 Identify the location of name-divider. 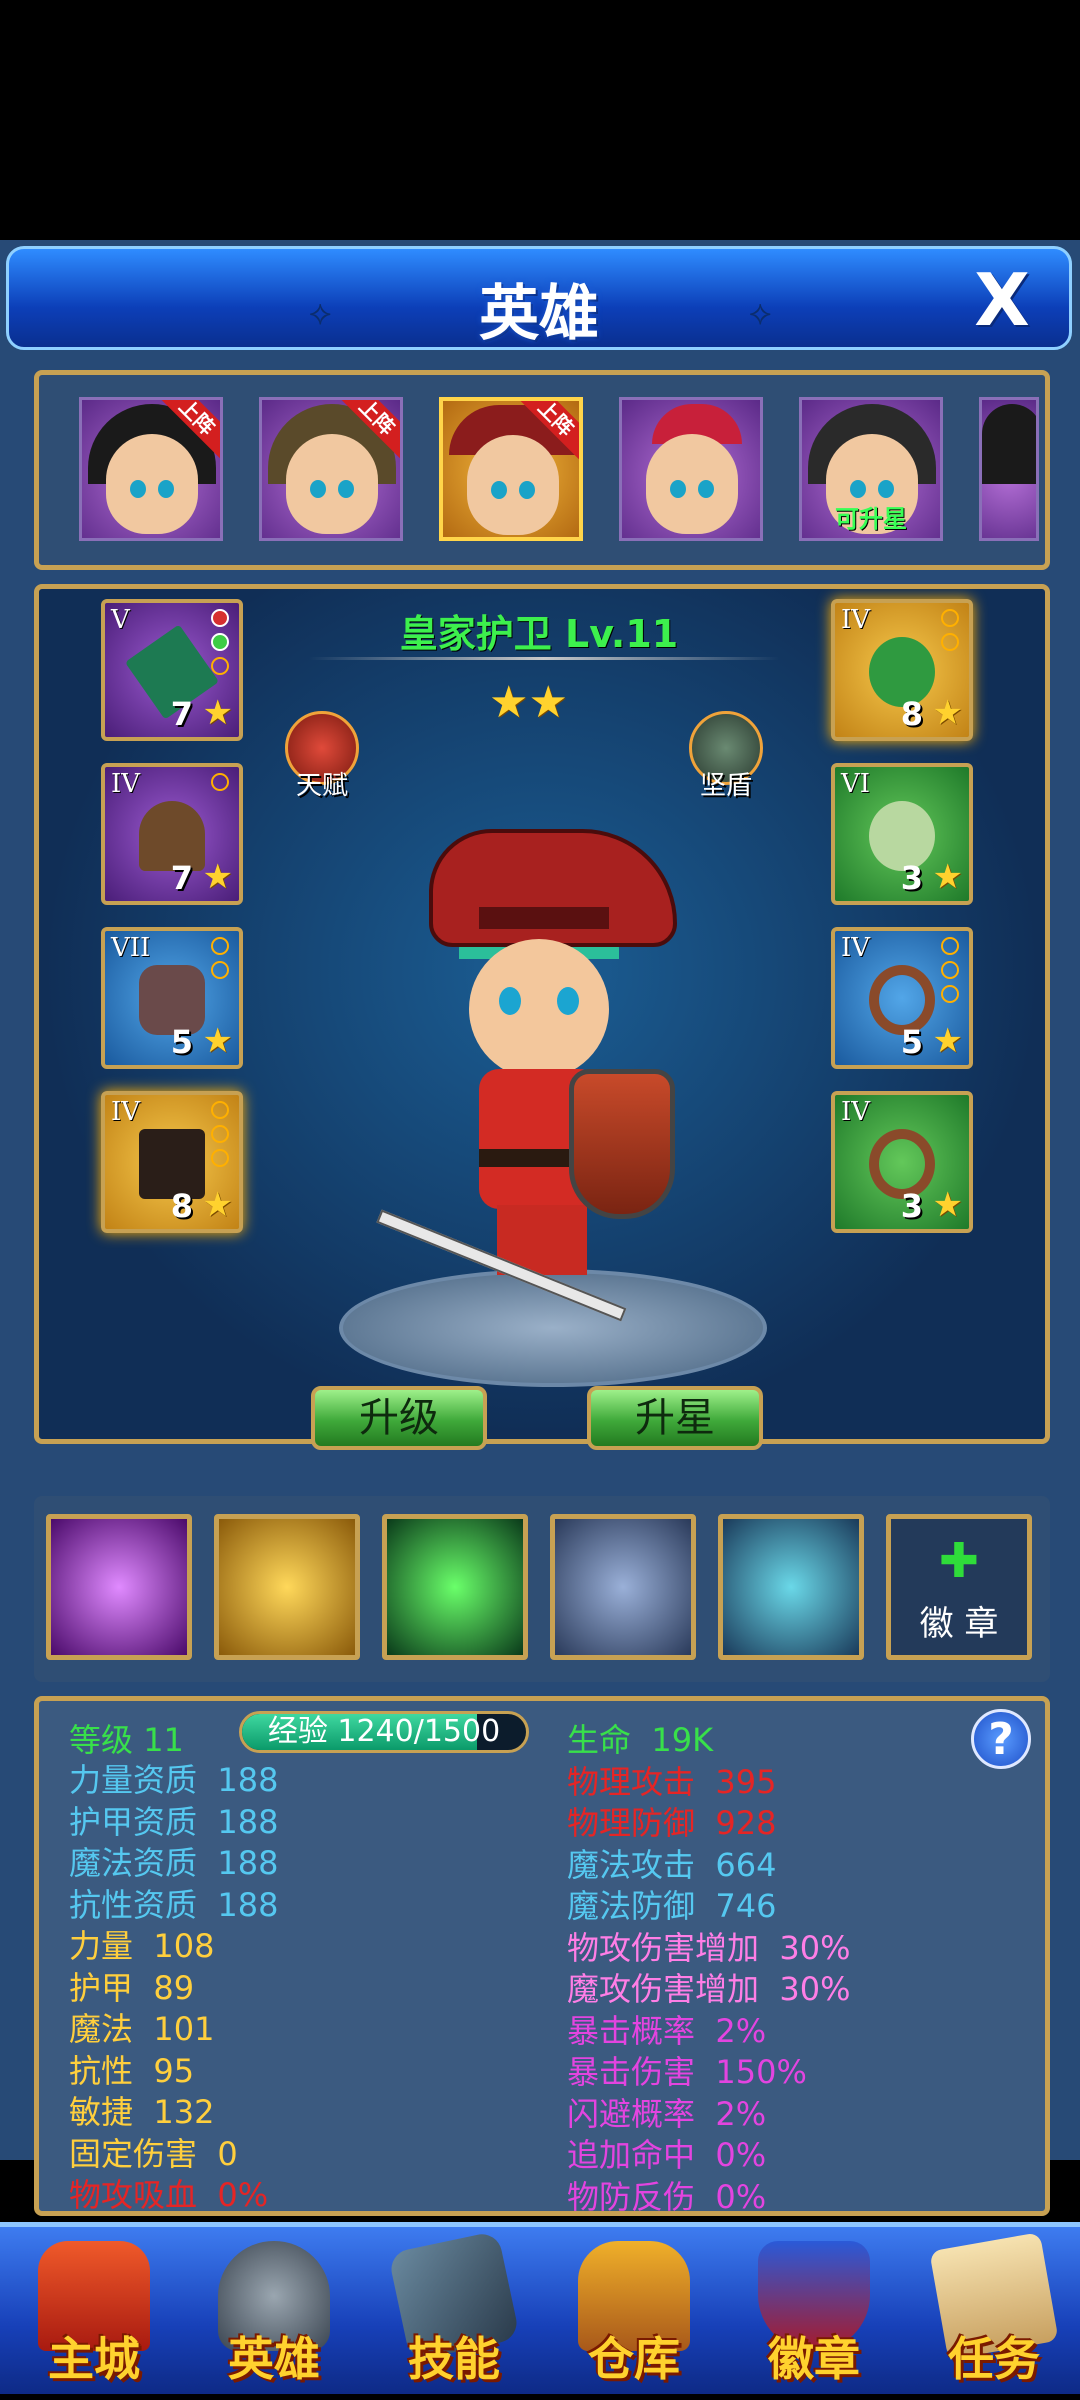
(544, 658).